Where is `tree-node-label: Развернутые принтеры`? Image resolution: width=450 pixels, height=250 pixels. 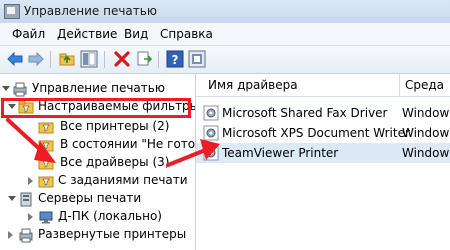 tree-node-label: Развернутые принтеры is located at coordinates (112, 234).